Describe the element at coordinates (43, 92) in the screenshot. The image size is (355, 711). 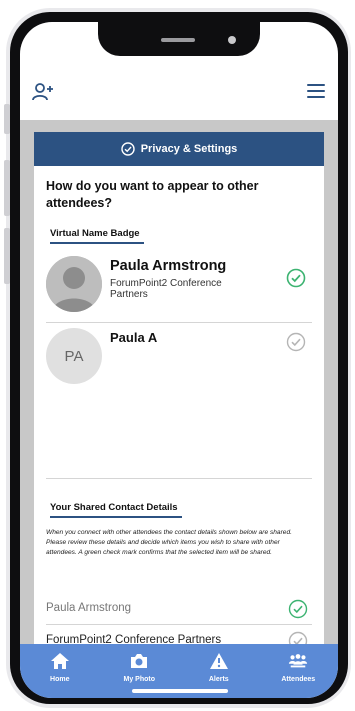
I see `add-user-icon` at that location.